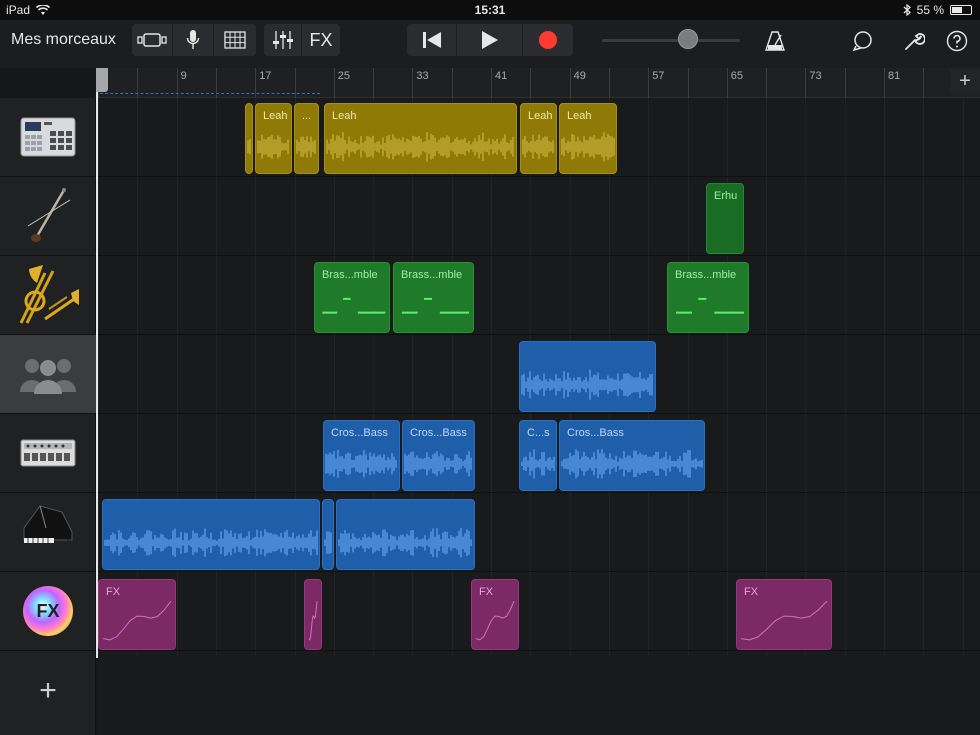  I want to click on fx-icon-label: FX, so click(48, 610).